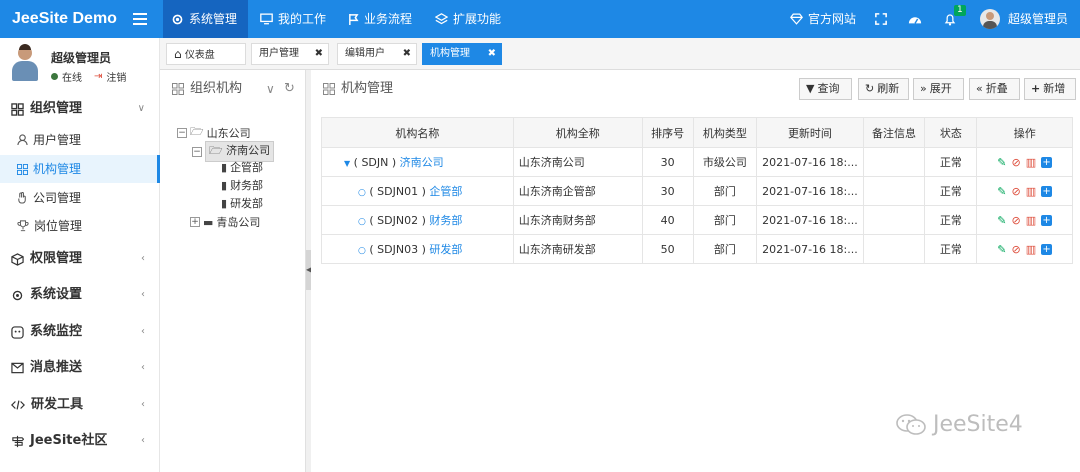 This screenshot has height=472, width=1080. I want to click on remarks-cell, so click(894, 162).